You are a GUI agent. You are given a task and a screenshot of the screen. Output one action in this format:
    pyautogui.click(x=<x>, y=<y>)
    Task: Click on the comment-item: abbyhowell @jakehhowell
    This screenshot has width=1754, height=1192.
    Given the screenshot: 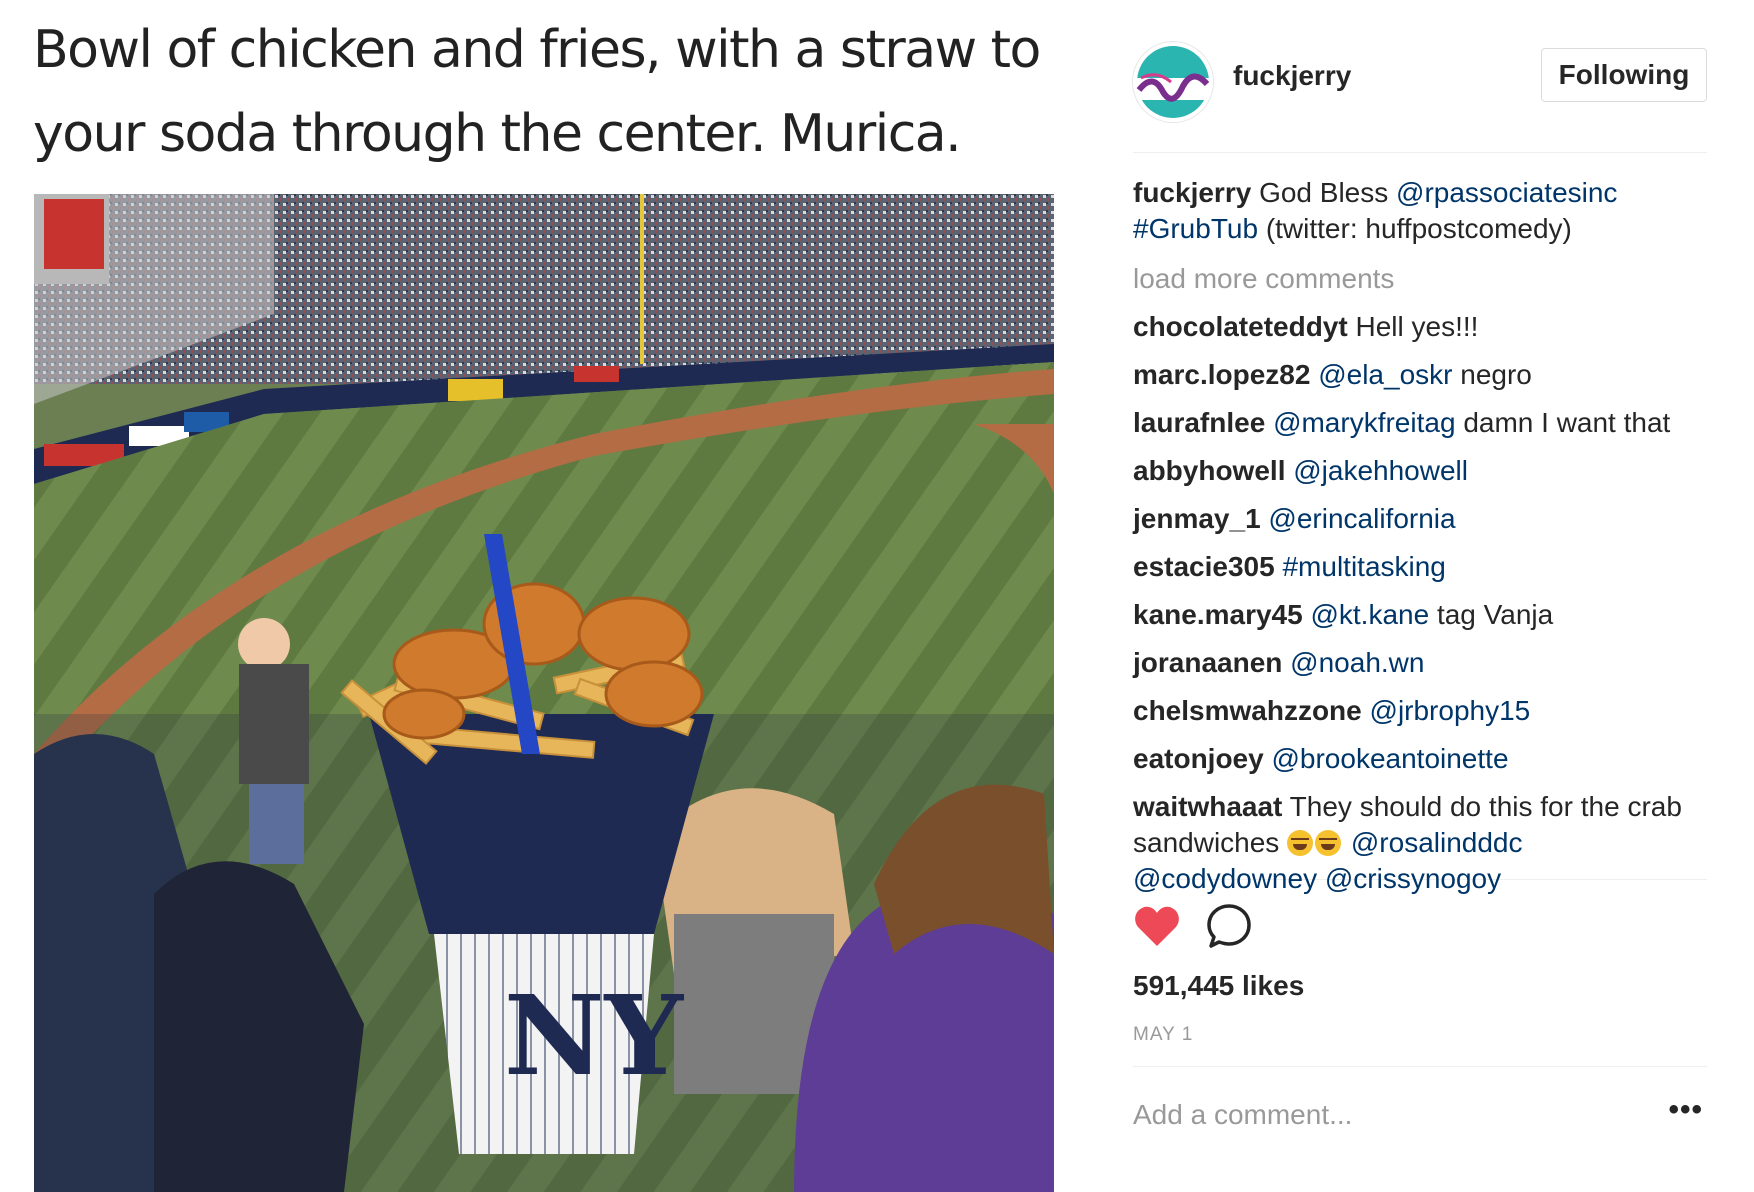 What is the action you would take?
    pyautogui.click(x=1420, y=471)
    